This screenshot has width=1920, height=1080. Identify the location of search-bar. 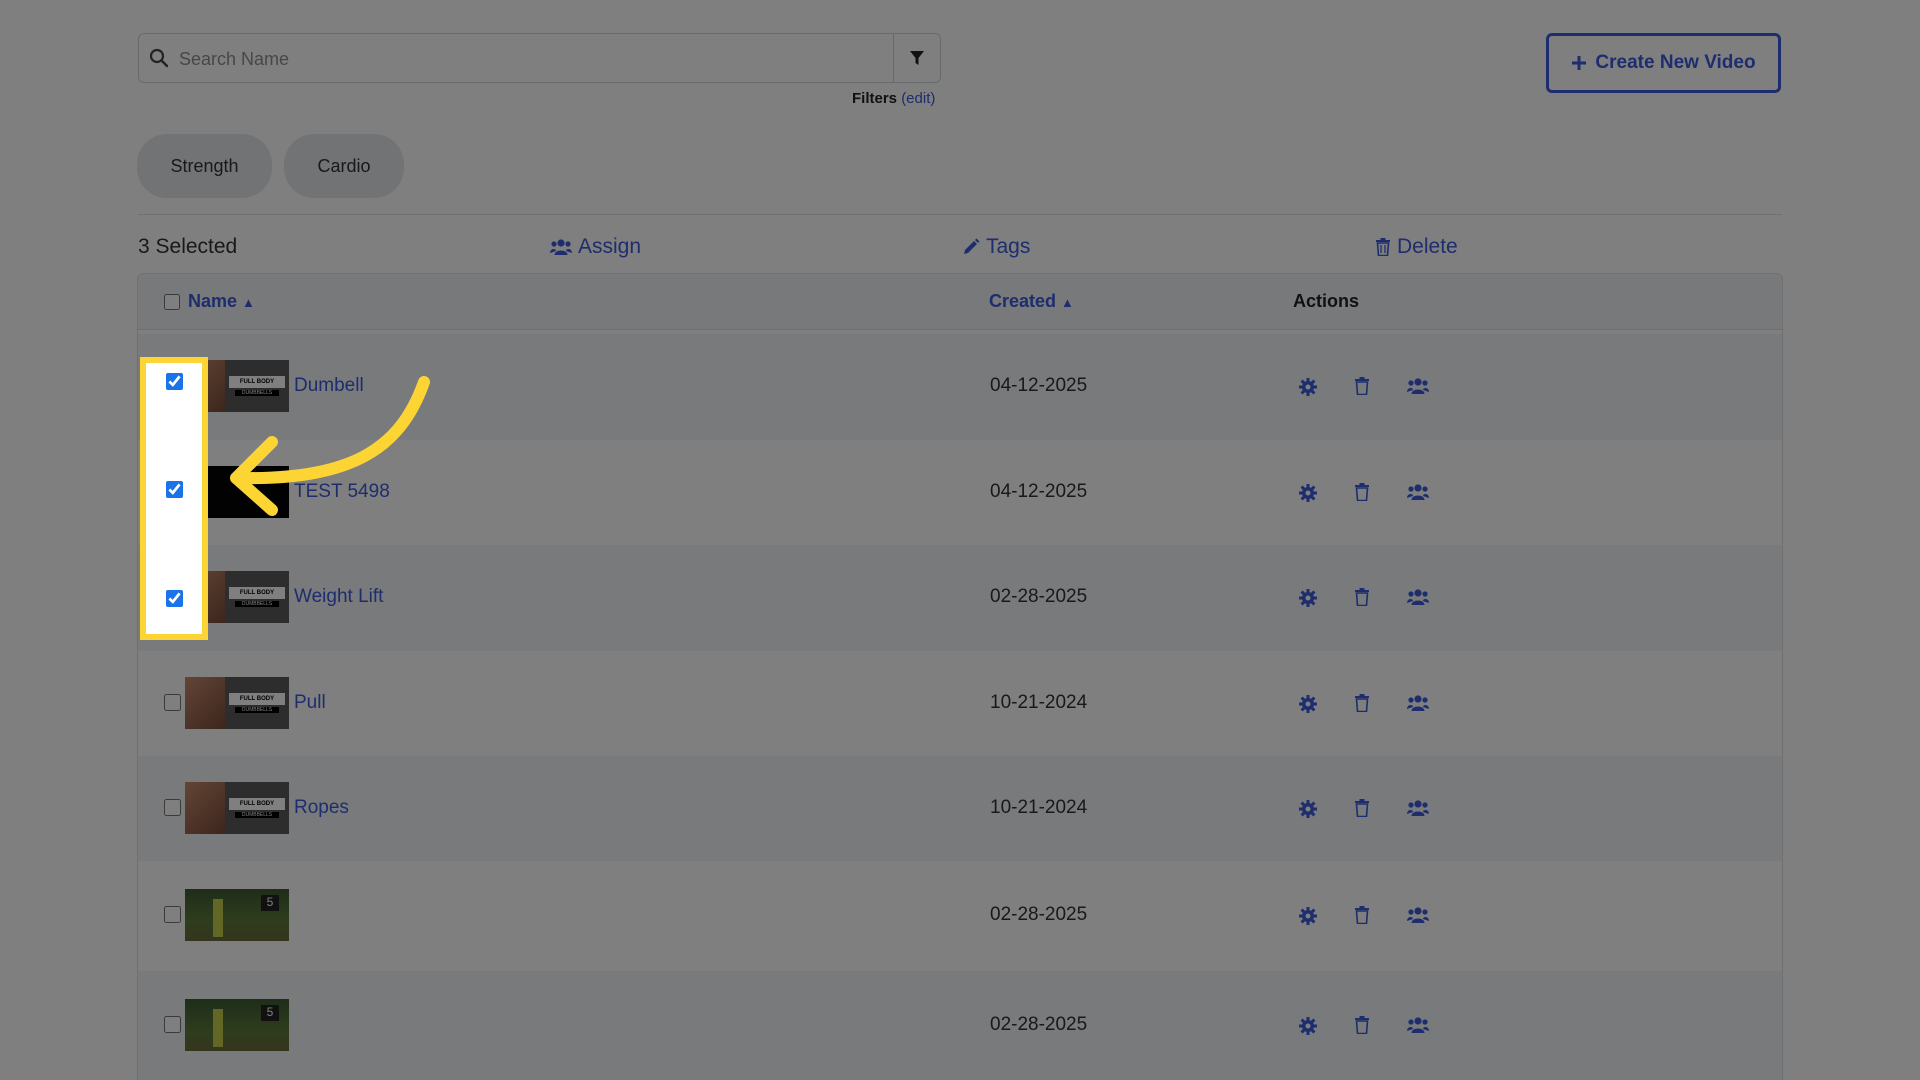
(539, 58).